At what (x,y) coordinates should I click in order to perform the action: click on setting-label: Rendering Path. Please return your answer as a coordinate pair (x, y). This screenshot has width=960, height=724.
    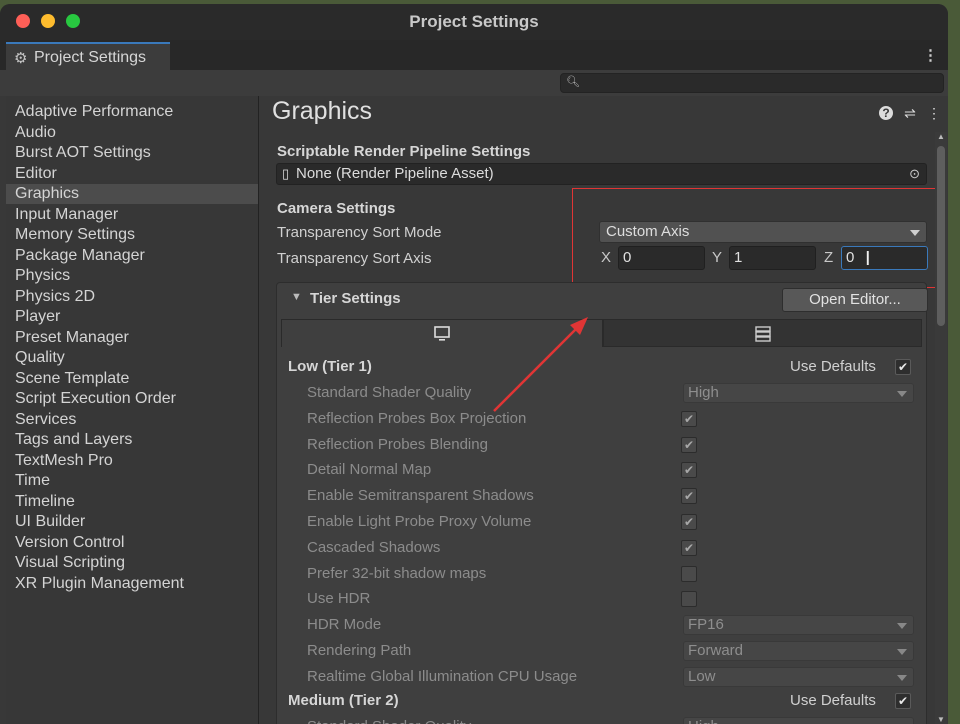
    Looking at the image, I should click on (359, 650).